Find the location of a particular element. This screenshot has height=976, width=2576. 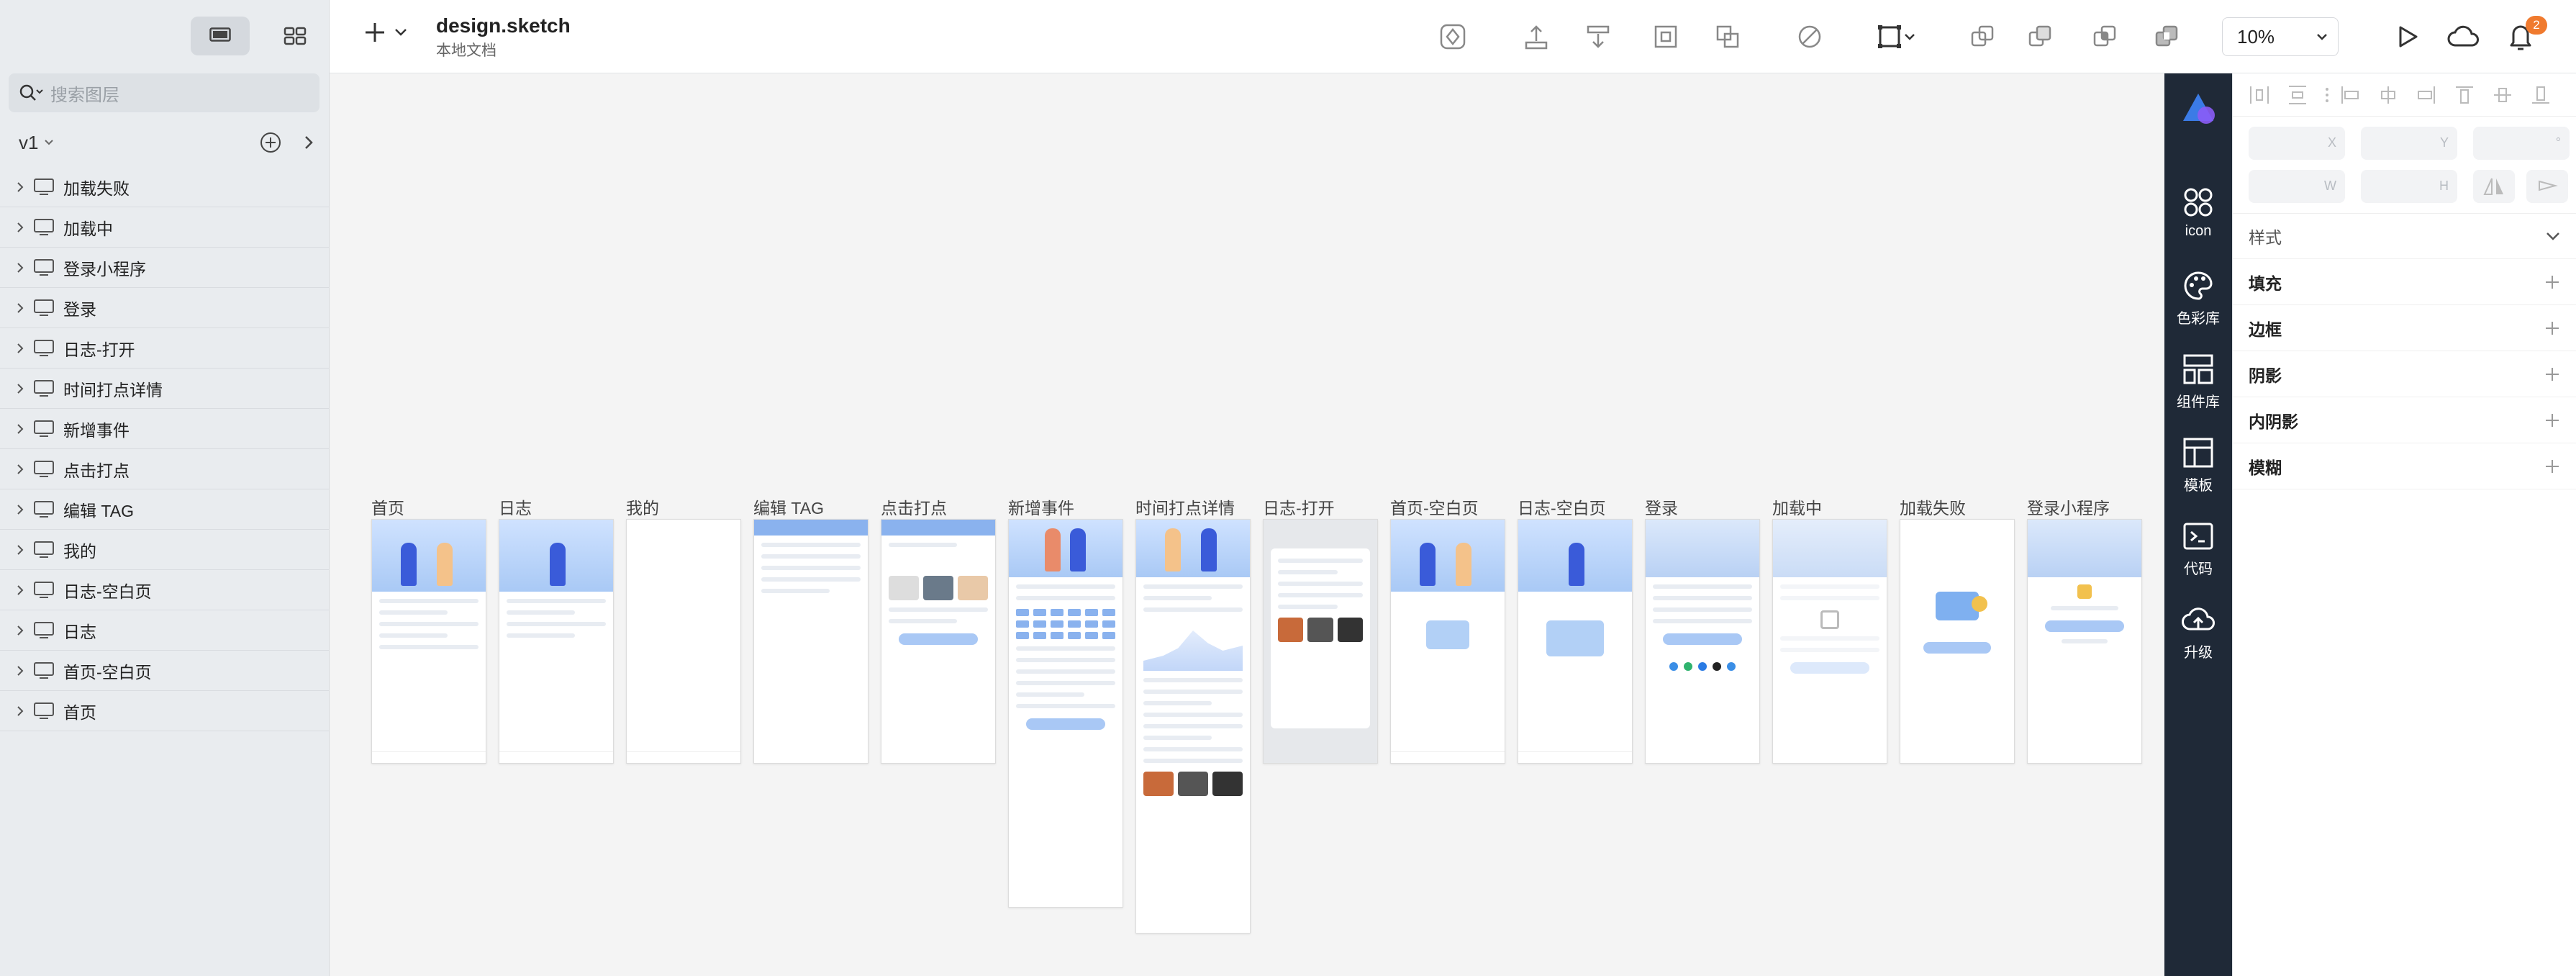

artboard-login: 登录 is located at coordinates (1702, 629).